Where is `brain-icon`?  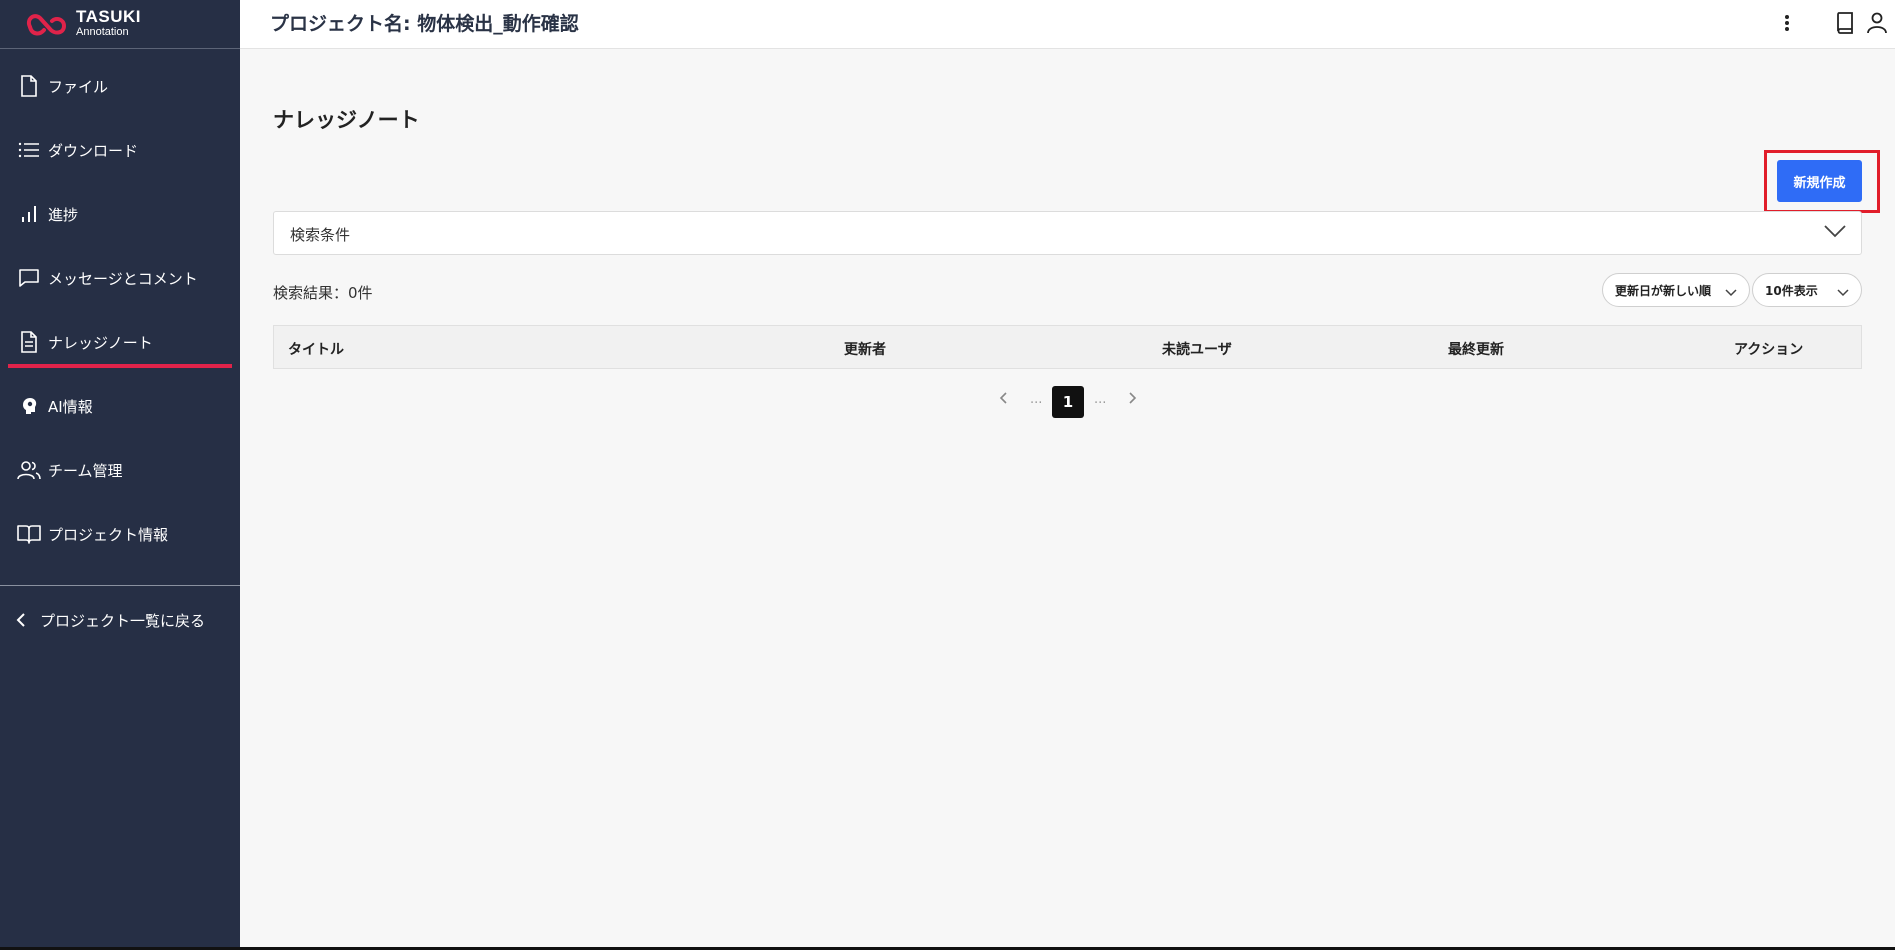 brain-icon is located at coordinates (29, 406).